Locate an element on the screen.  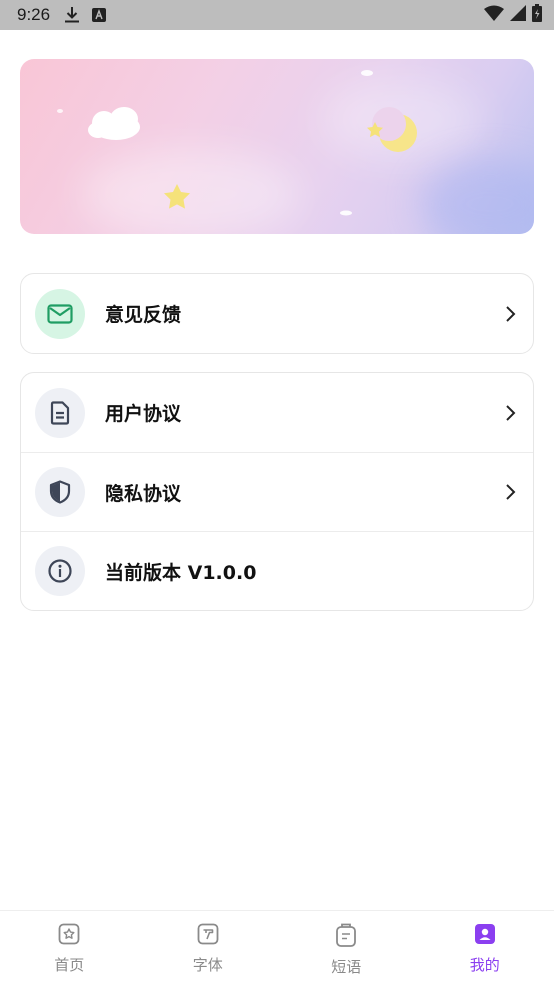
phrase-icon is located at coordinates (346, 937).